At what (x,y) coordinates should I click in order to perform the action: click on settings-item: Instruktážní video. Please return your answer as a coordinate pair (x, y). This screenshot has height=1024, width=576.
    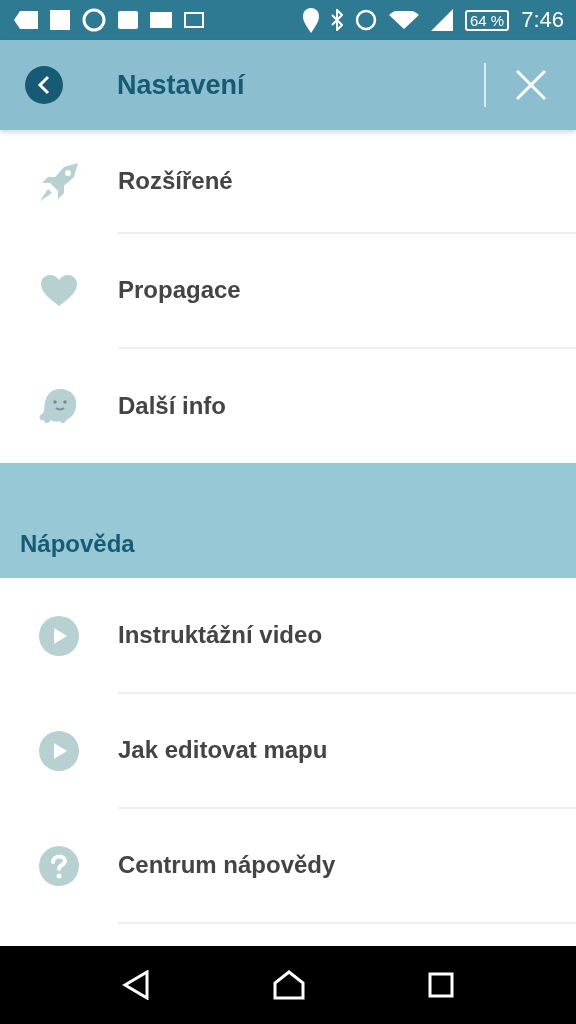
    Looking at the image, I should click on (347, 635).